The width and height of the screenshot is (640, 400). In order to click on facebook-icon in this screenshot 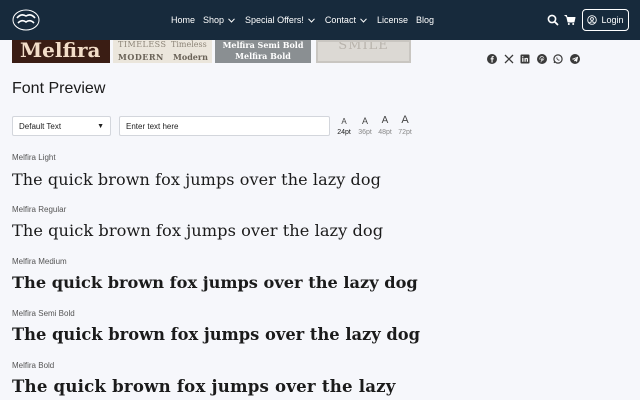, I will do `click(492, 59)`.